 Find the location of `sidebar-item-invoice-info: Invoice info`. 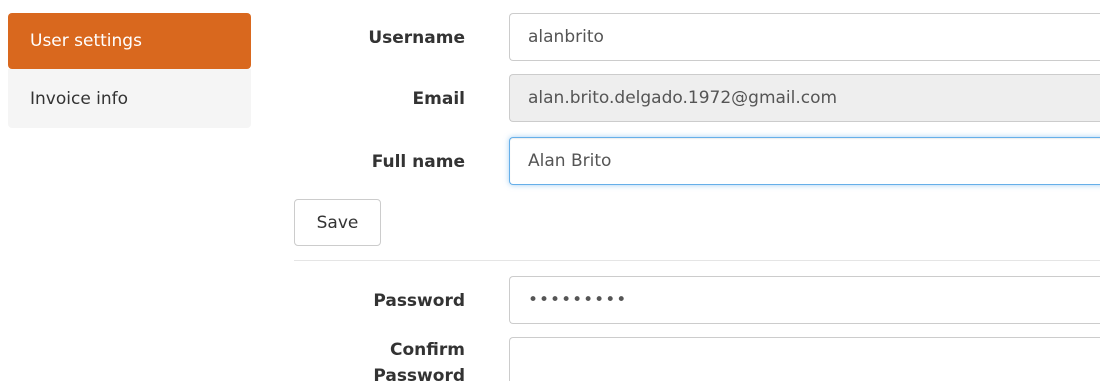

sidebar-item-invoice-info: Invoice info is located at coordinates (129, 98).